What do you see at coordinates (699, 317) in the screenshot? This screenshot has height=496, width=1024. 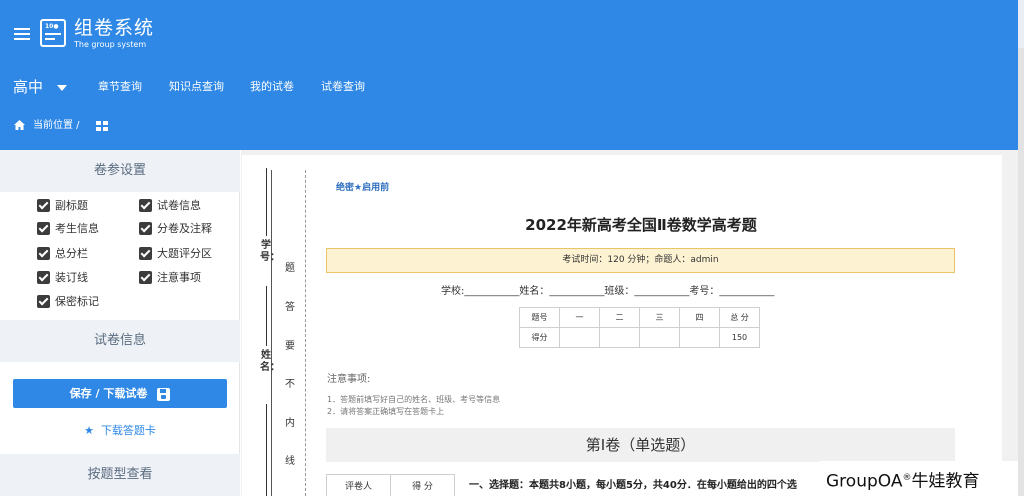 I see `table-cell: 四` at bounding box center [699, 317].